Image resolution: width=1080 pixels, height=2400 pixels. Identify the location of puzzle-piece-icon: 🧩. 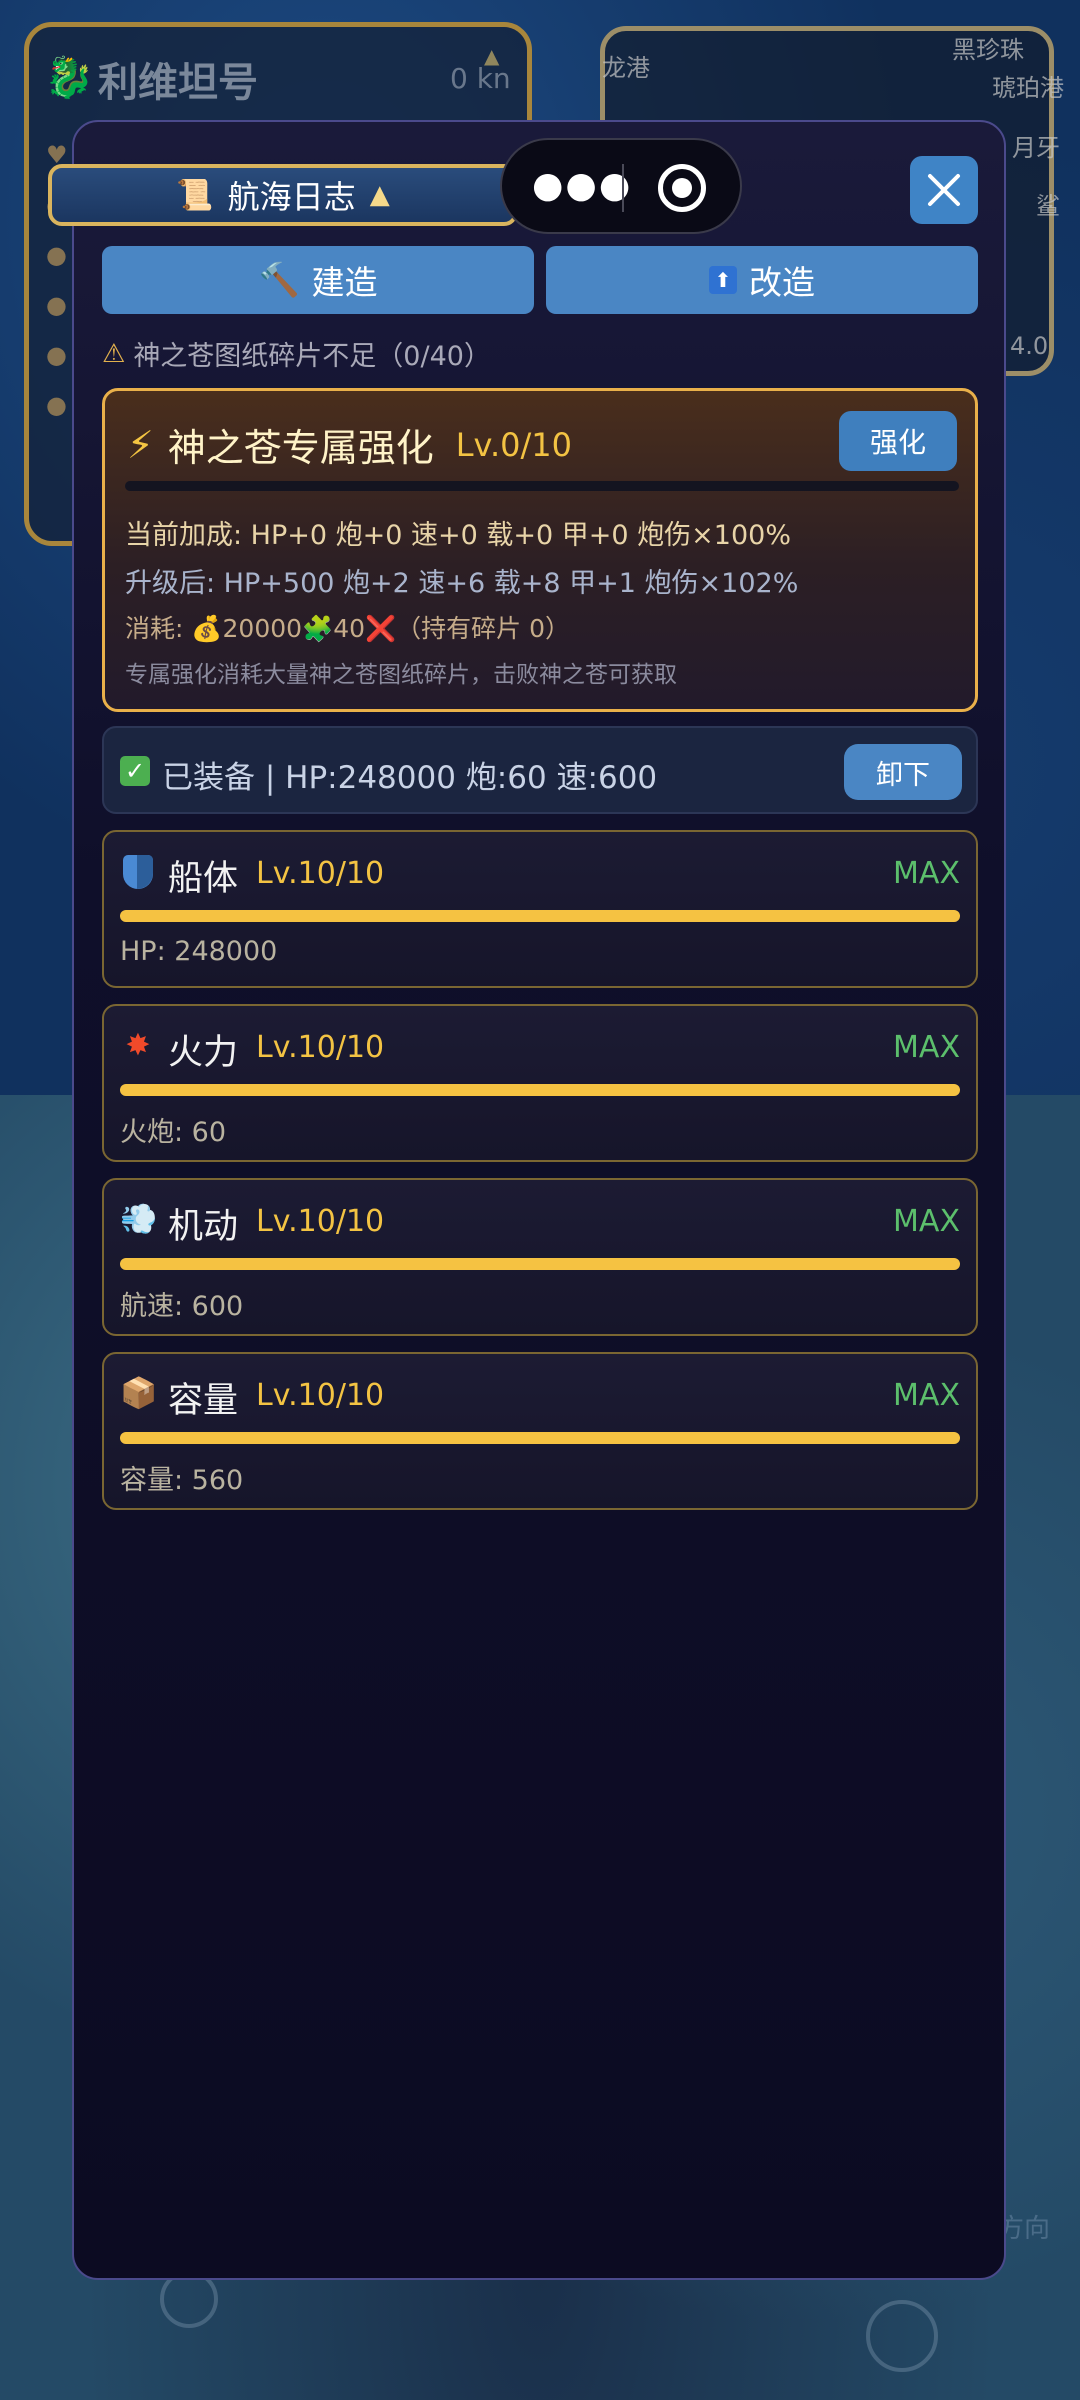
(318, 628).